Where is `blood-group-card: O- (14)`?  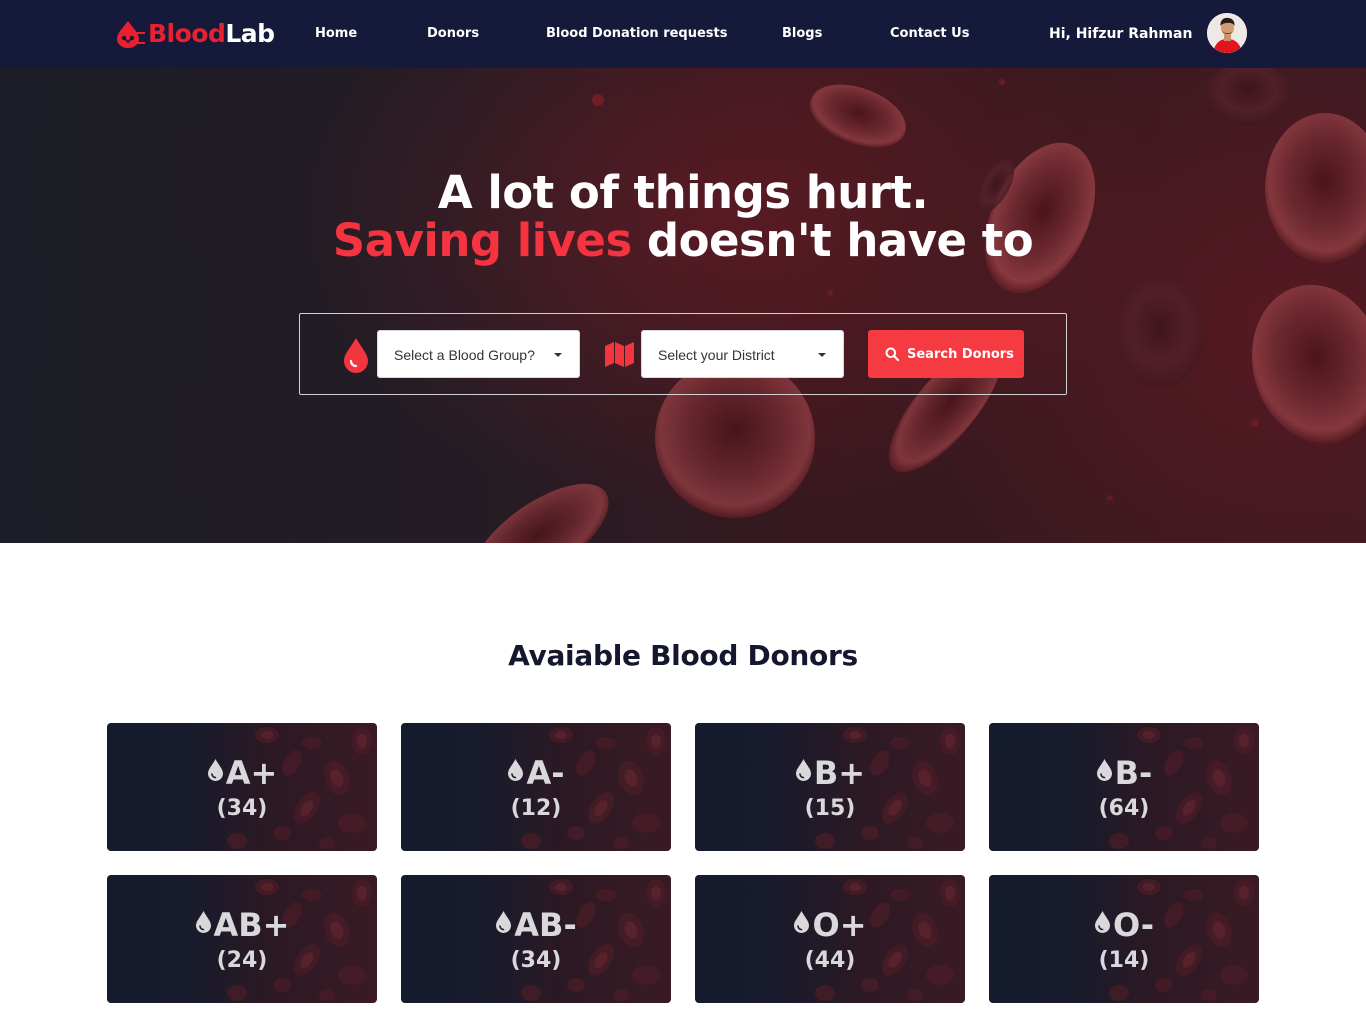 blood-group-card: O- (14) is located at coordinates (1124, 939).